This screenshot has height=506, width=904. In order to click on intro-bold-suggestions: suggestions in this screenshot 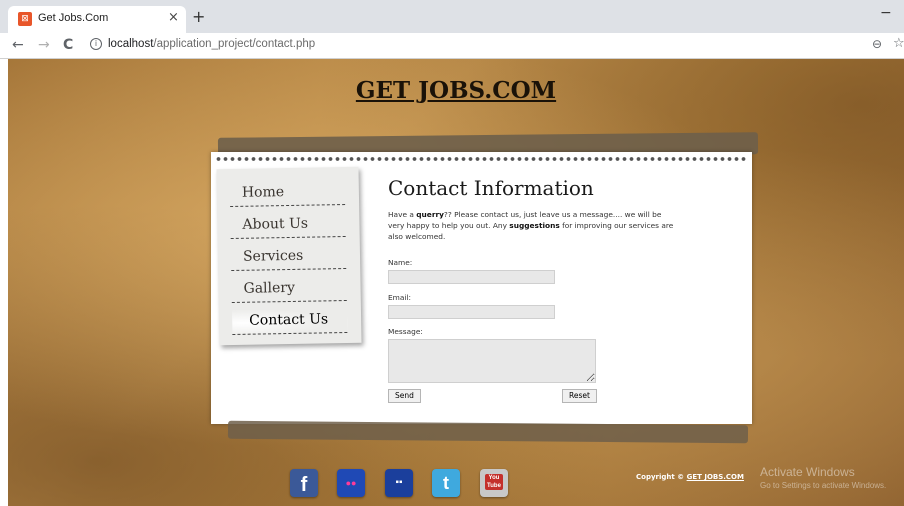, I will do `click(534, 225)`.